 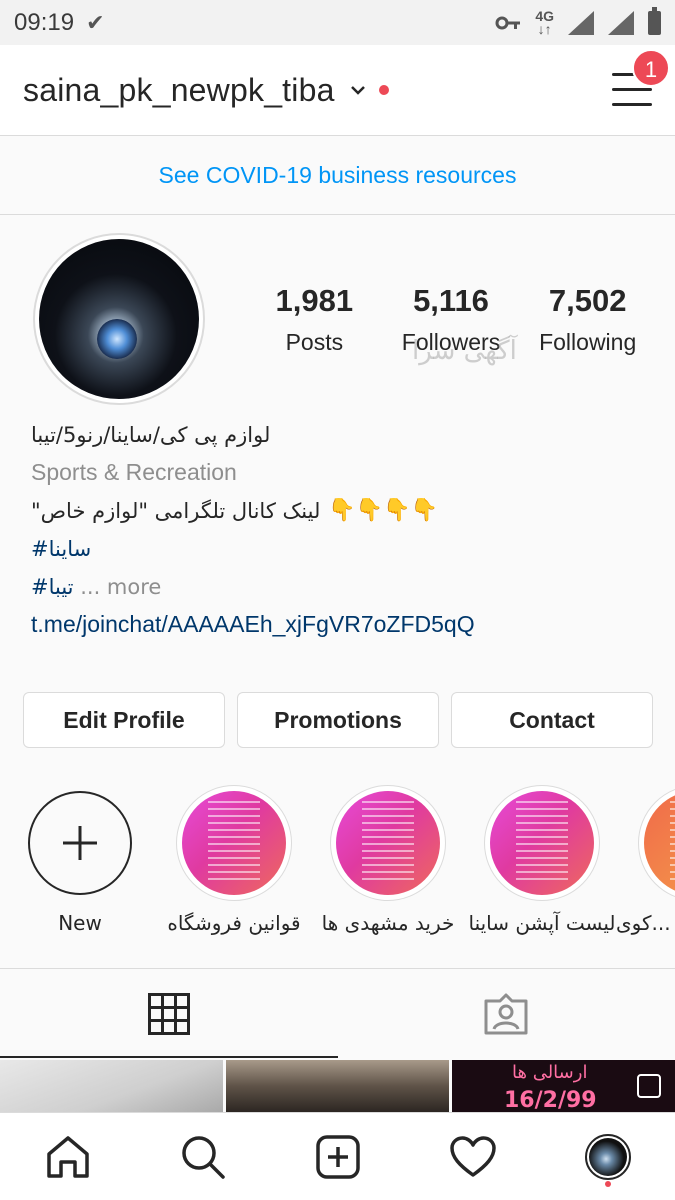 I want to click on nav-profile, so click(x=608, y=1157).